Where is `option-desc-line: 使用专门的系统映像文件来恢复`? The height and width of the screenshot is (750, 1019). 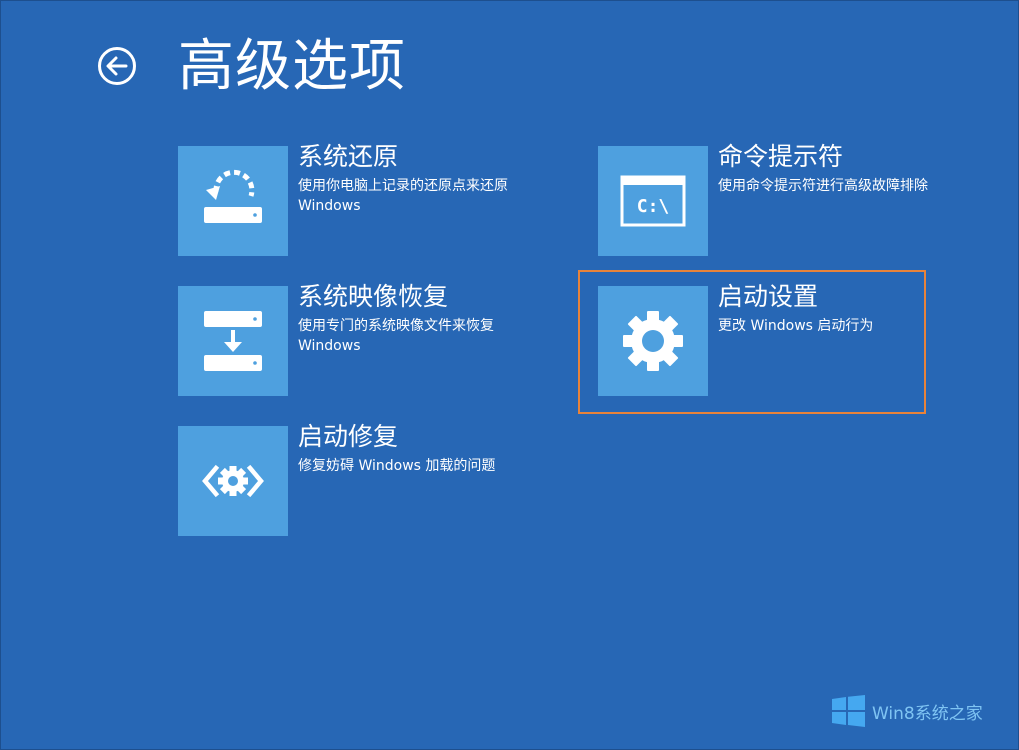
option-desc-line: 使用专门的系统映像文件来恢复 is located at coordinates (396, 326).